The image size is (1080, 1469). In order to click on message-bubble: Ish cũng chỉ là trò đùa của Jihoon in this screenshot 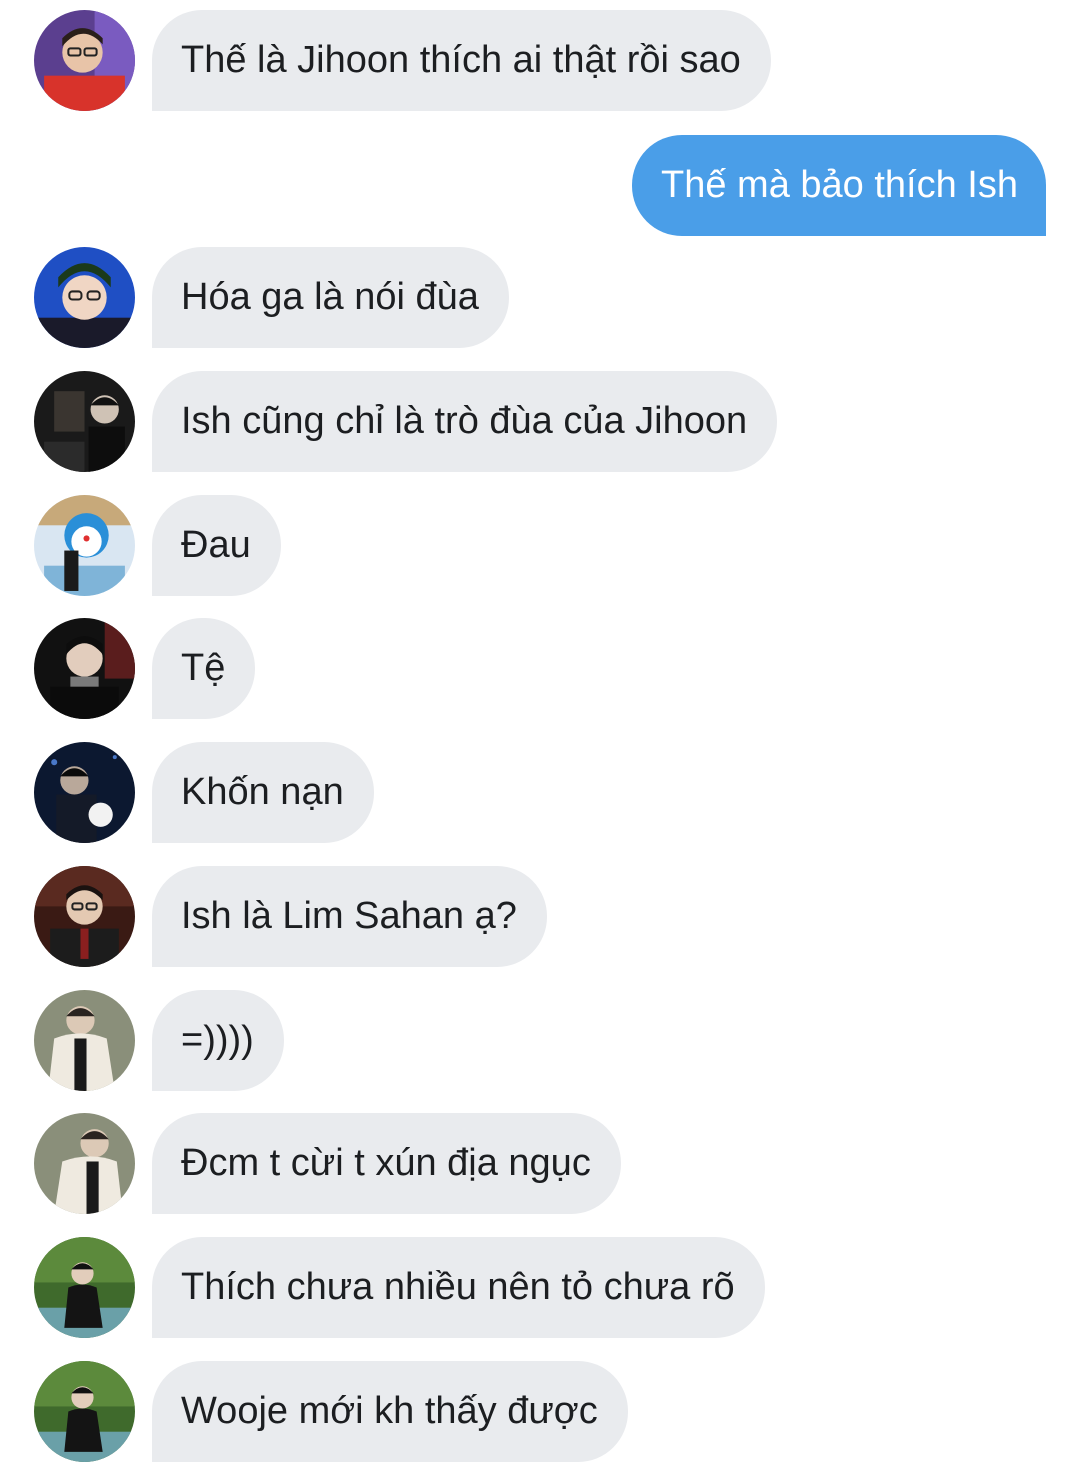, I will do `click(465, 421)`.